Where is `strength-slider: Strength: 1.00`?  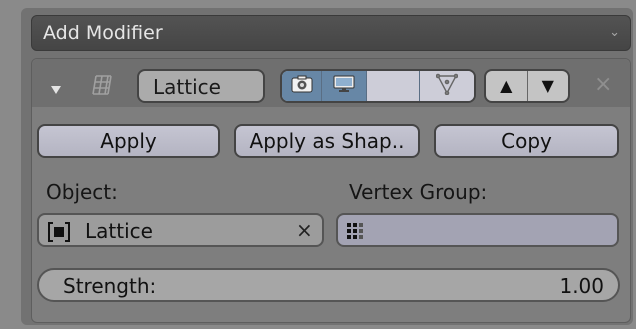
strength-slider: Strength: 1.00 is located at coordinates (328, 285).